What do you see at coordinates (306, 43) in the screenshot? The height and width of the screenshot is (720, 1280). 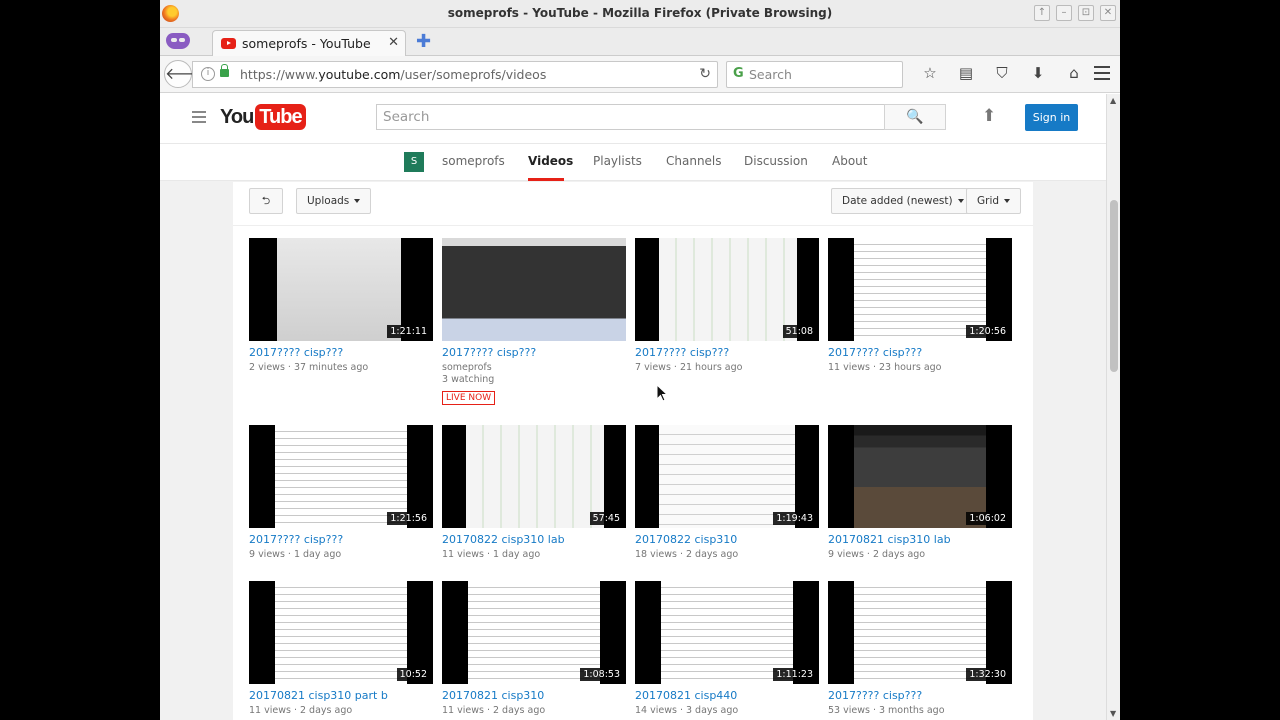 I see `tab-title: someprofs - YouTube` at bounding box center [306, 43].